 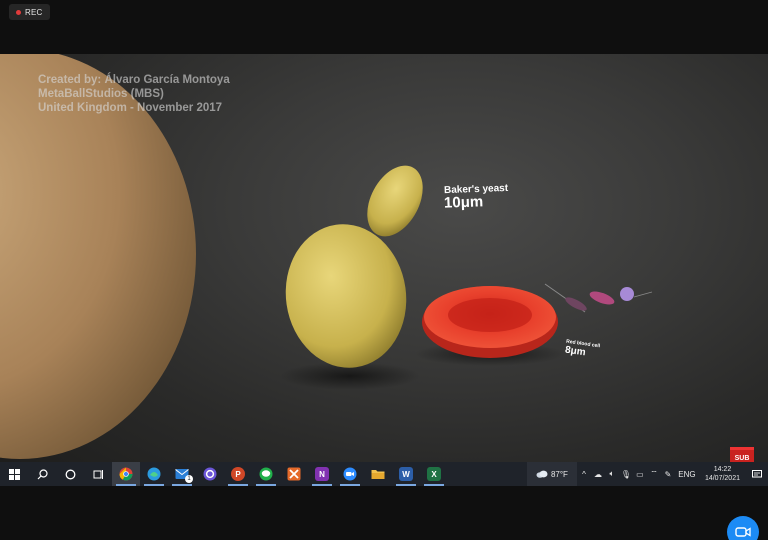 I want to click on taskbar-app-excel: X, so click(x=434, y=474).